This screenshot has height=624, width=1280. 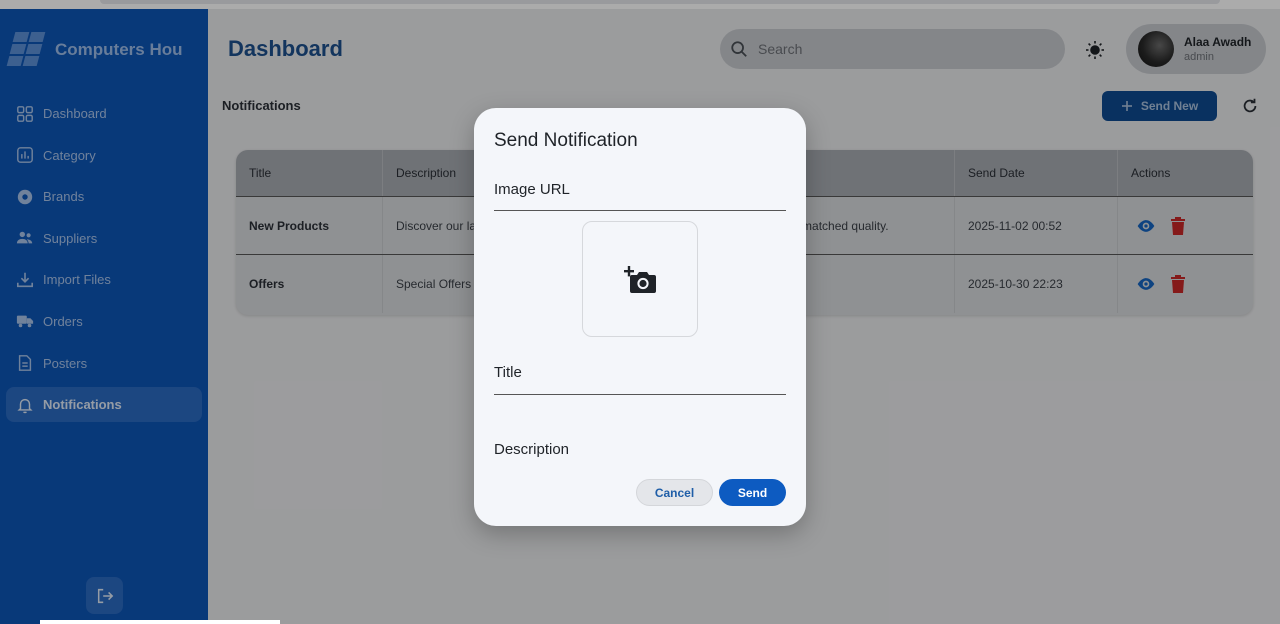 I want to click on title-field, so click(x=640, y=394).